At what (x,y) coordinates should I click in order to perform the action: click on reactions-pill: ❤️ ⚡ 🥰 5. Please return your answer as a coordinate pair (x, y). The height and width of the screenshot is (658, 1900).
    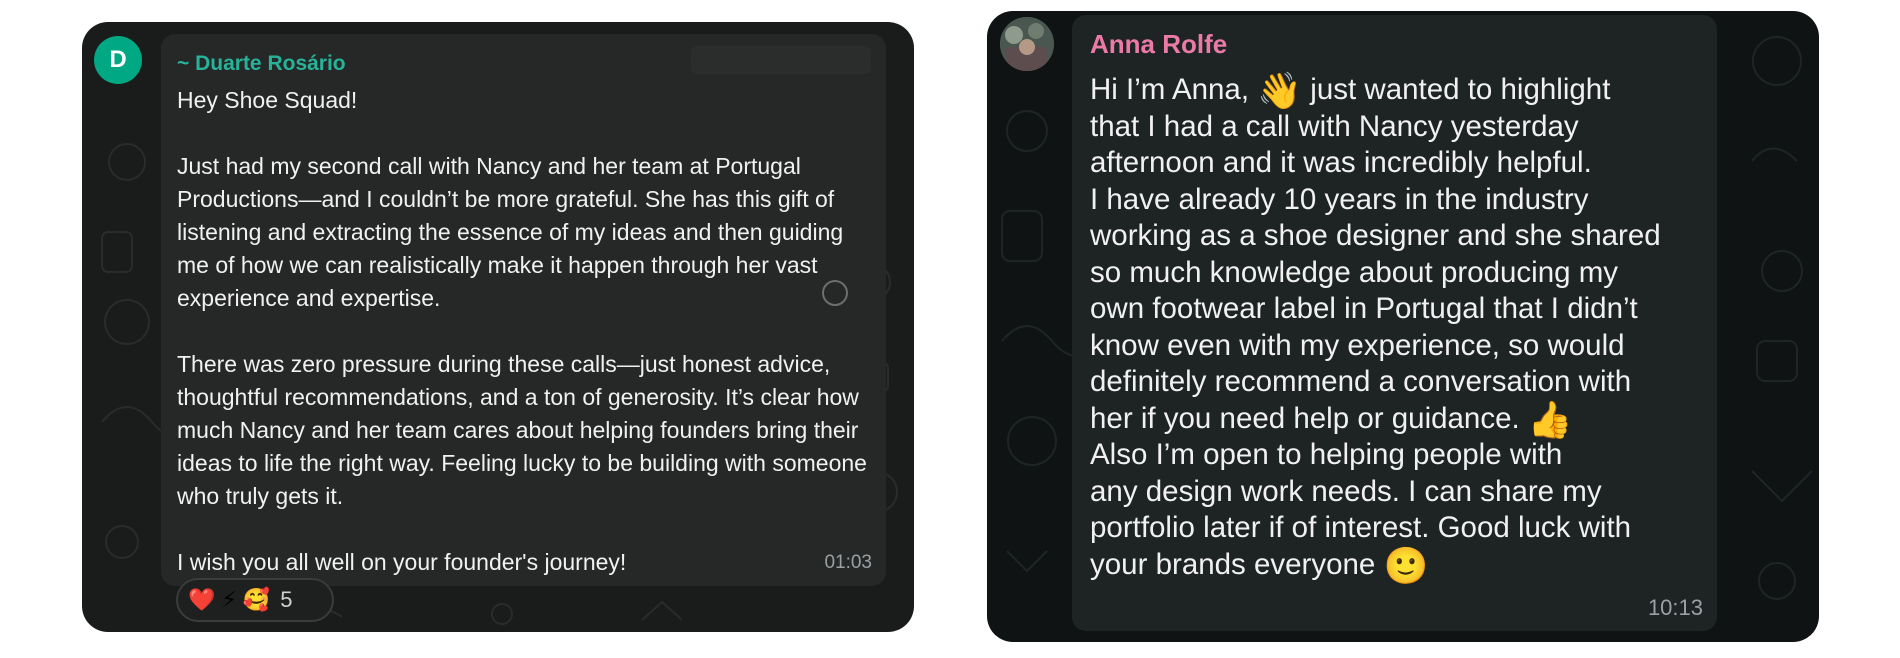
    Looking at the image, I should click on (255, 600).